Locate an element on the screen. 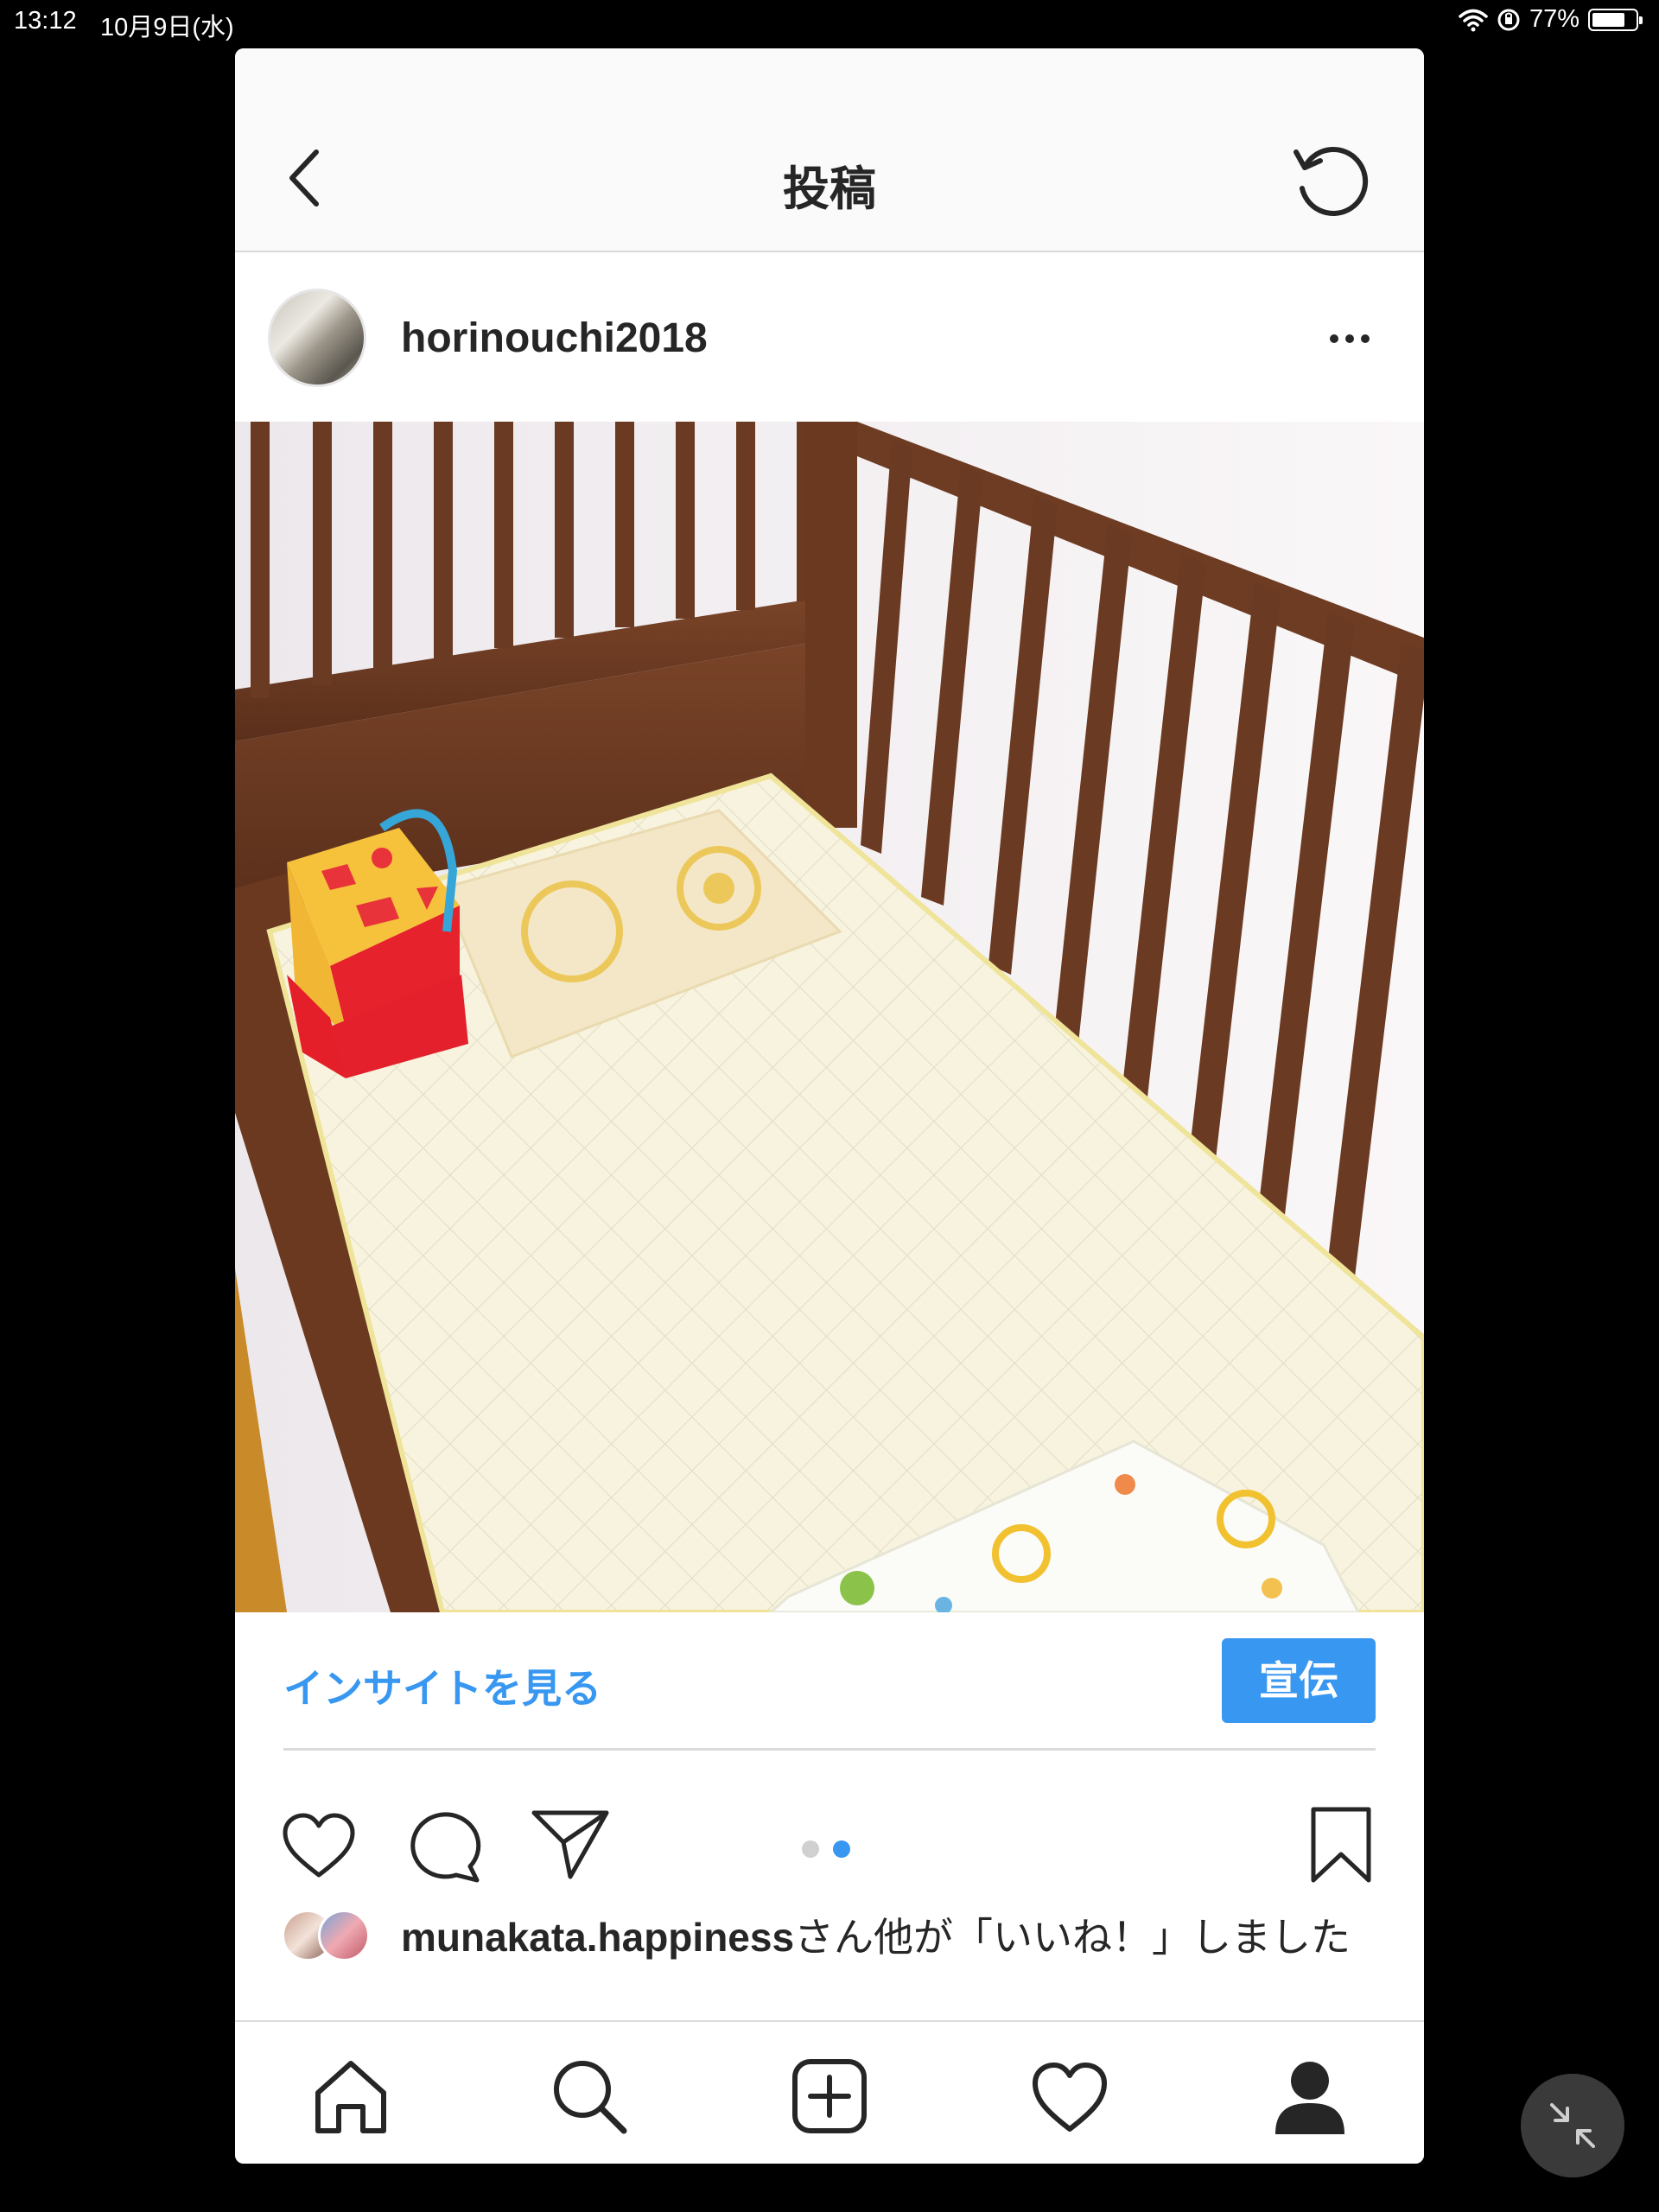 The height and width of the screenshot is (2212, 1659). comment-button is located at coordinates (447, 1846).